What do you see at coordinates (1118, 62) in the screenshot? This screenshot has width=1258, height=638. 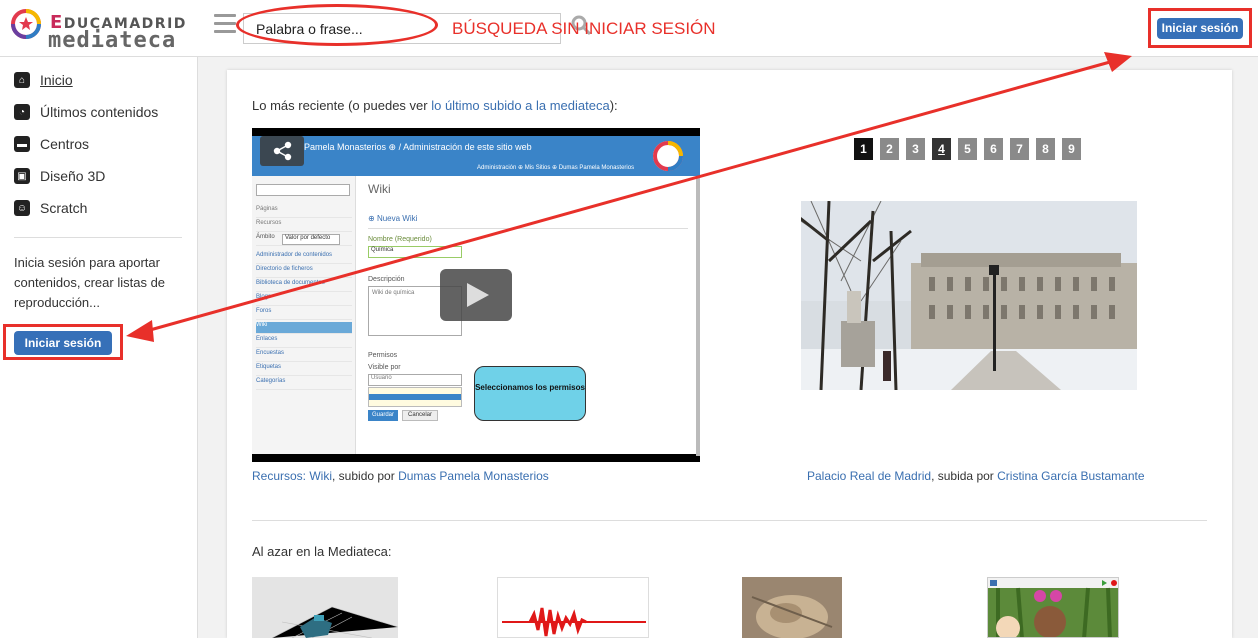 I see `arrowhead-right` at bounding box center [1118, 62].